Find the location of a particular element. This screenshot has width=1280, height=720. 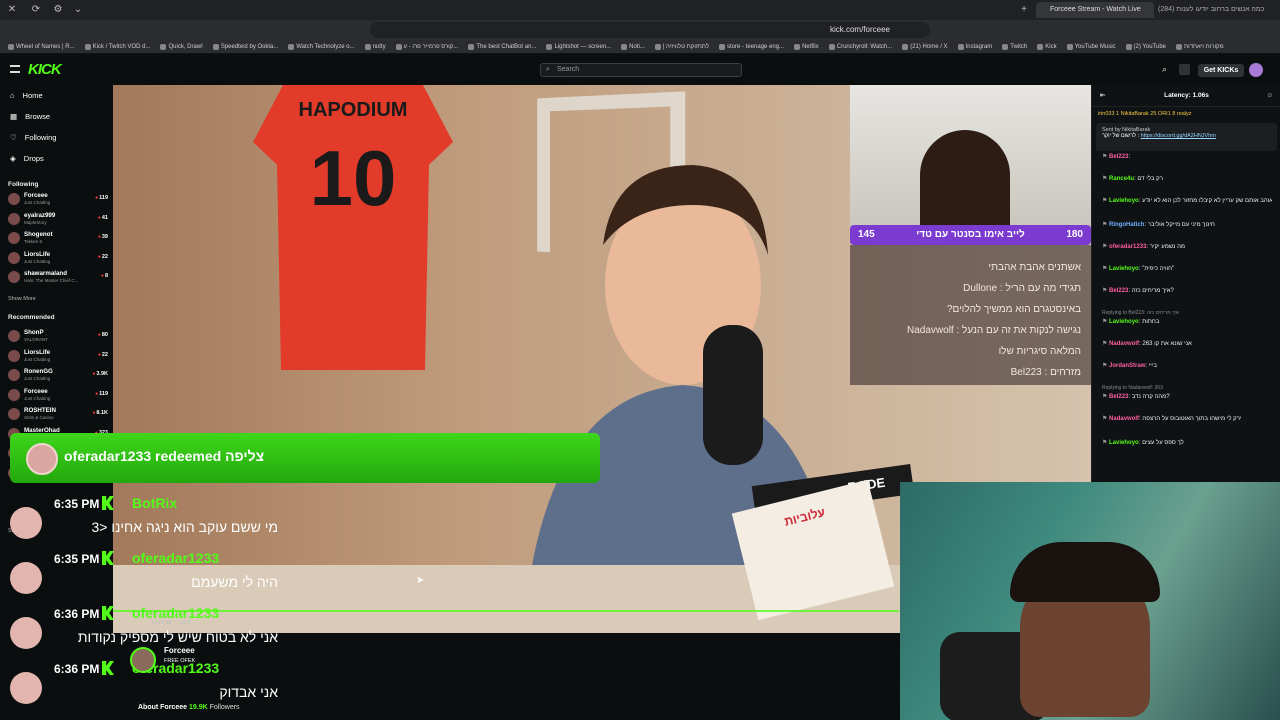

streamer-name: Forceee is located at coordinates (179, 650).